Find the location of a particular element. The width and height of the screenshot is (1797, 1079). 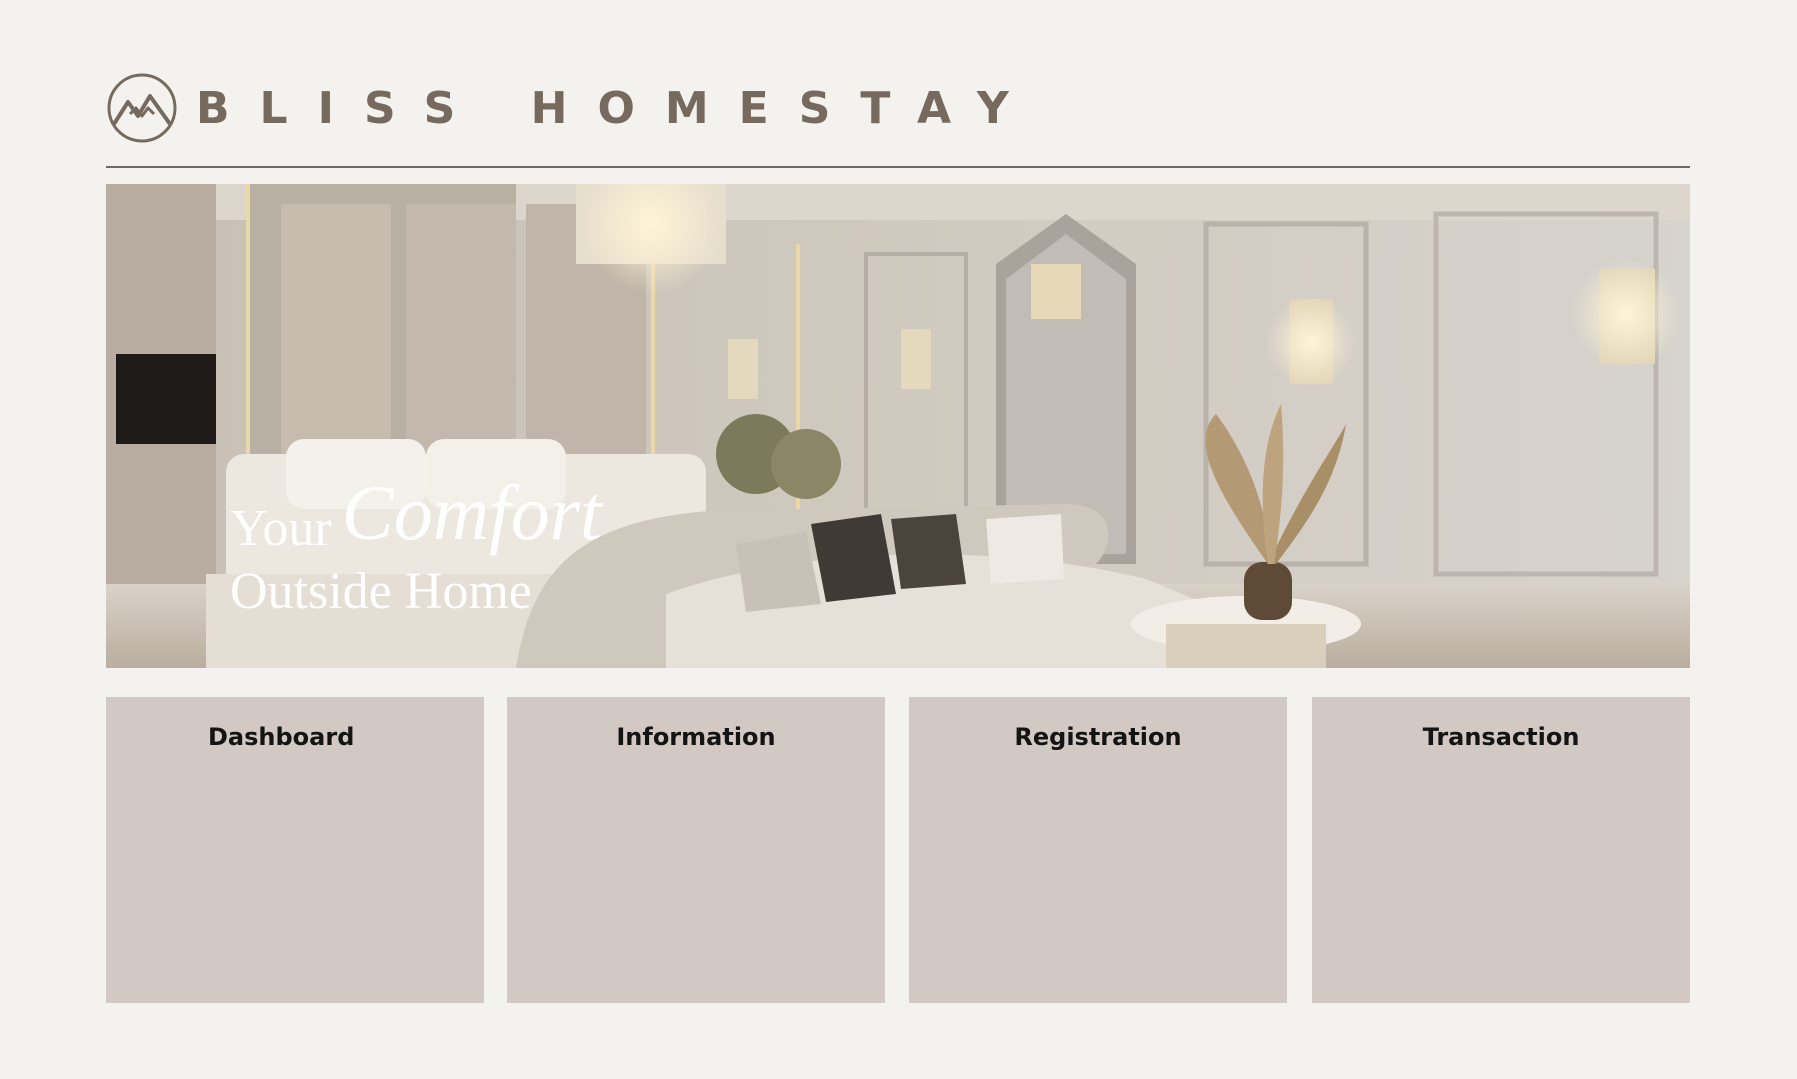

registration-card: Registration is located at coordinates (1098, 850).